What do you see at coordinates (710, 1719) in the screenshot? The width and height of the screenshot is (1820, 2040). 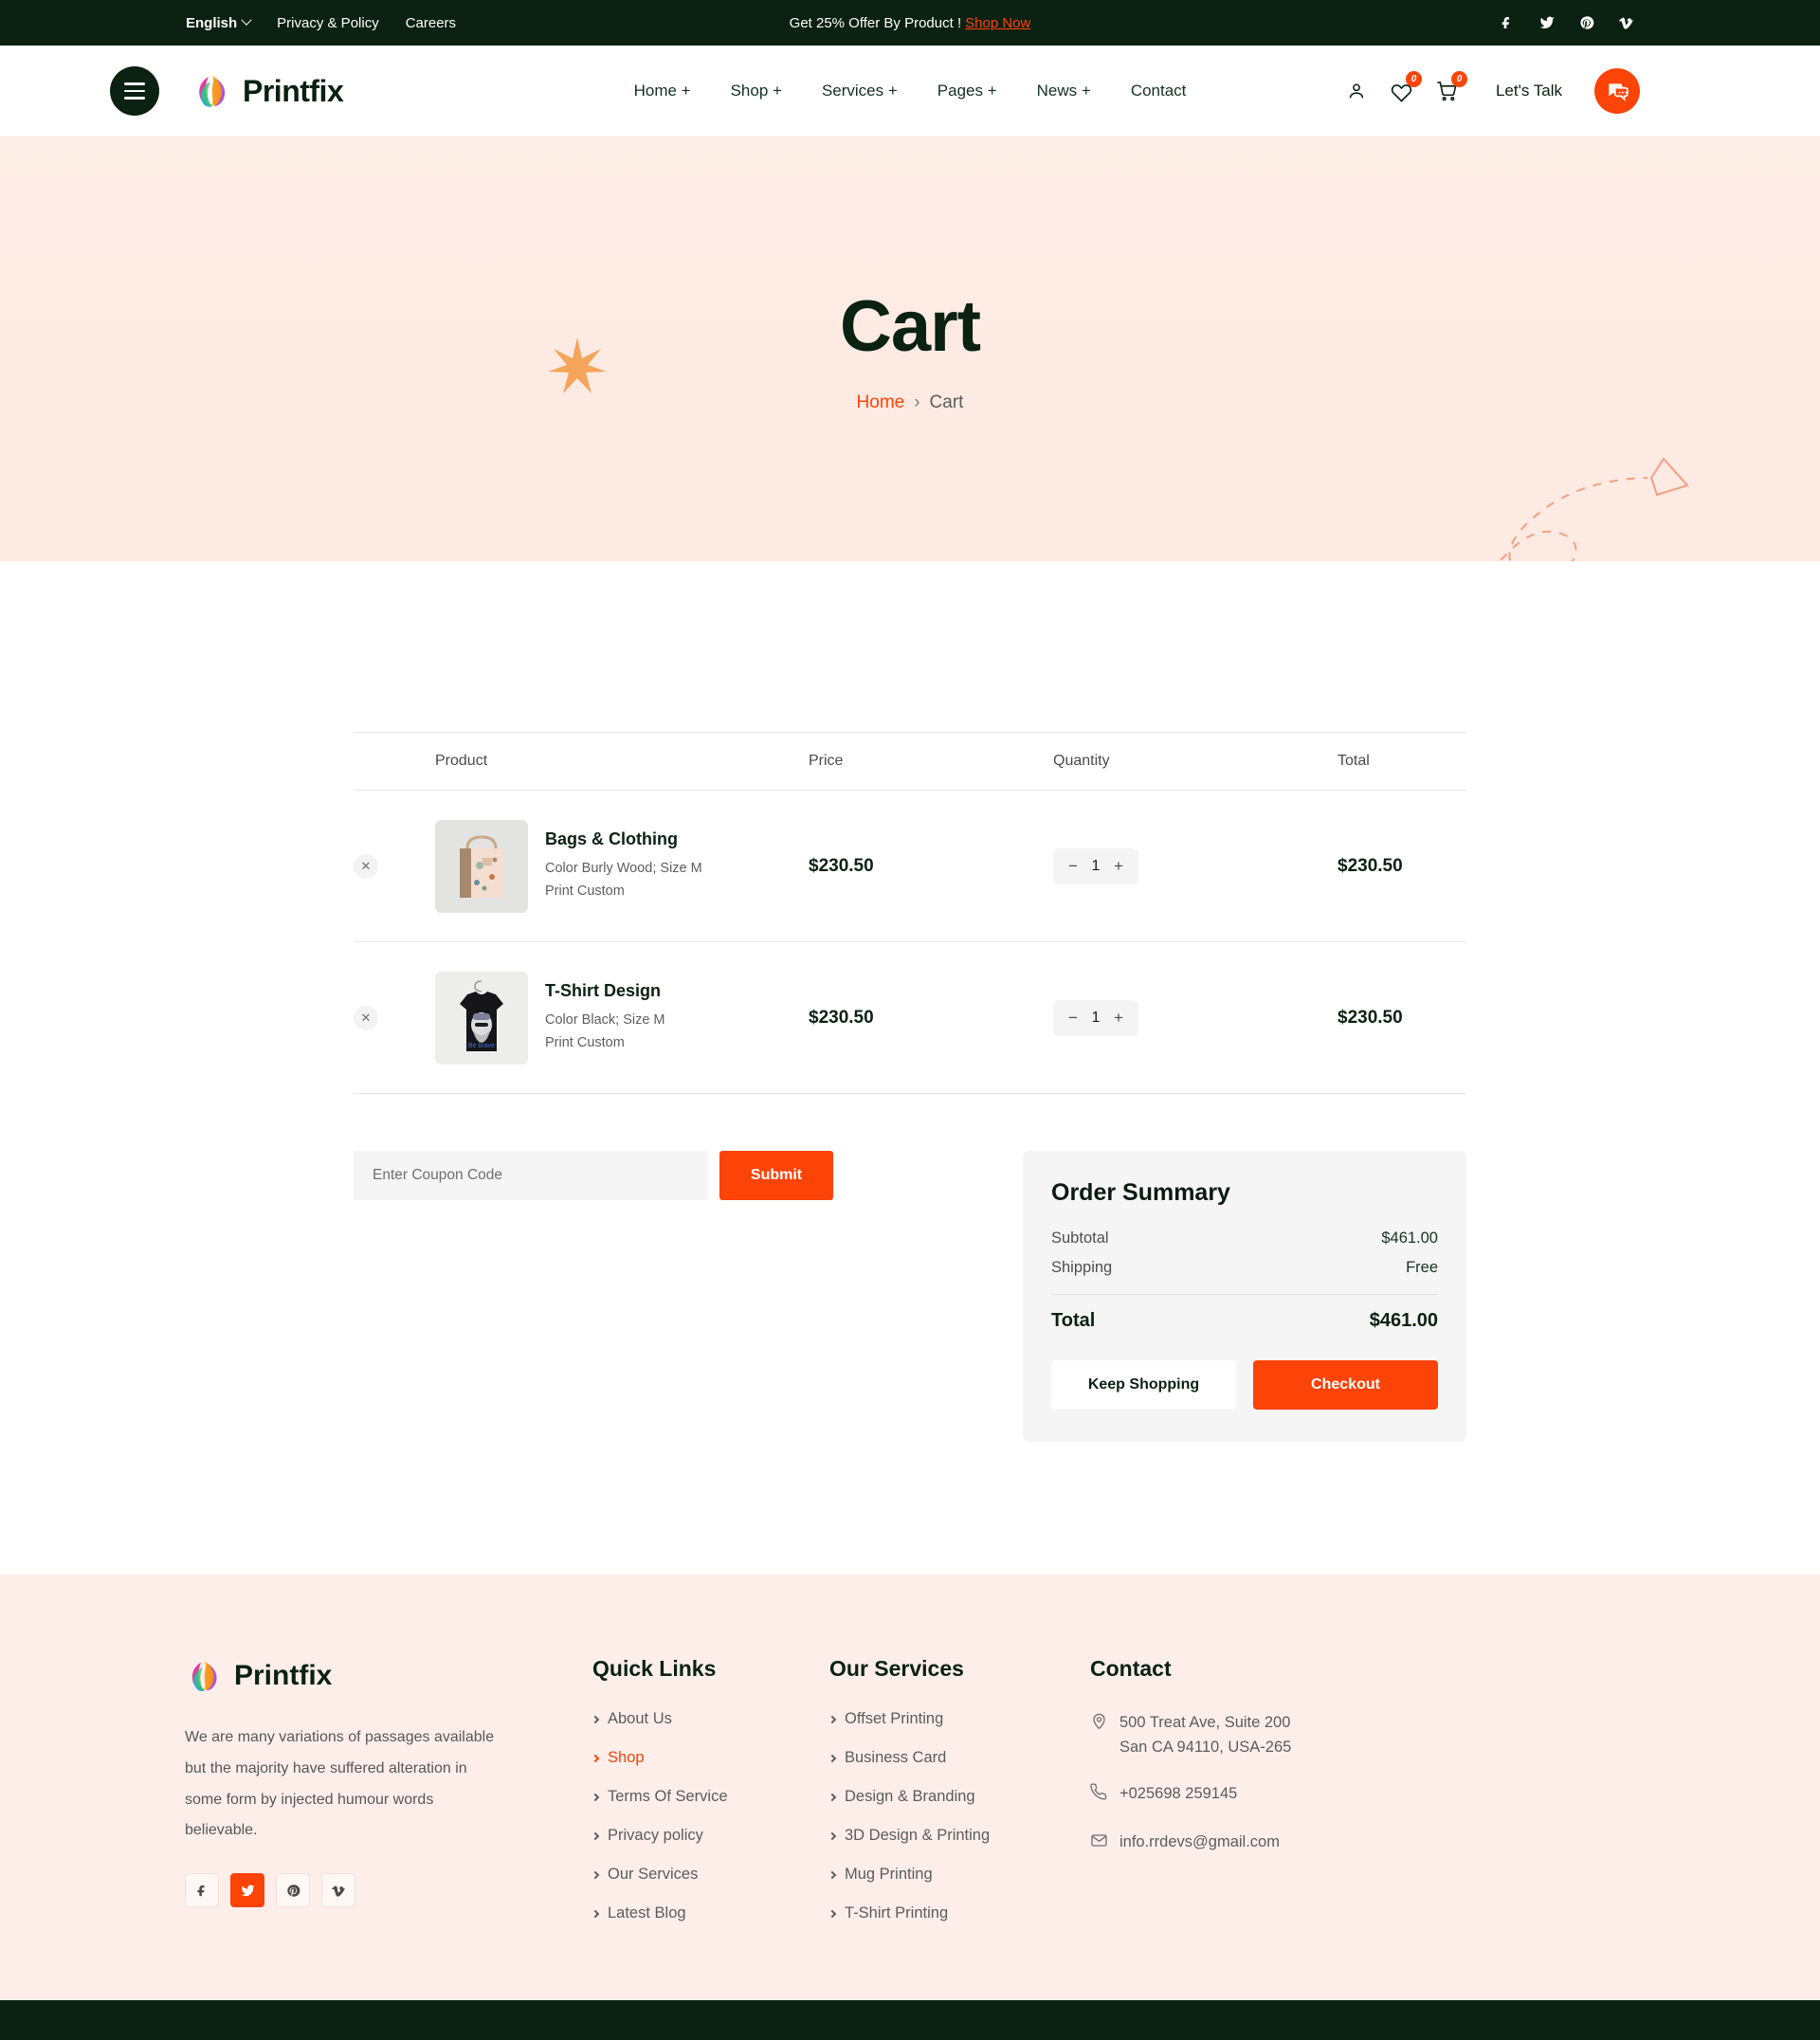 I see `footer-link-about-us: About Us` at bounding box center [710, 1719].